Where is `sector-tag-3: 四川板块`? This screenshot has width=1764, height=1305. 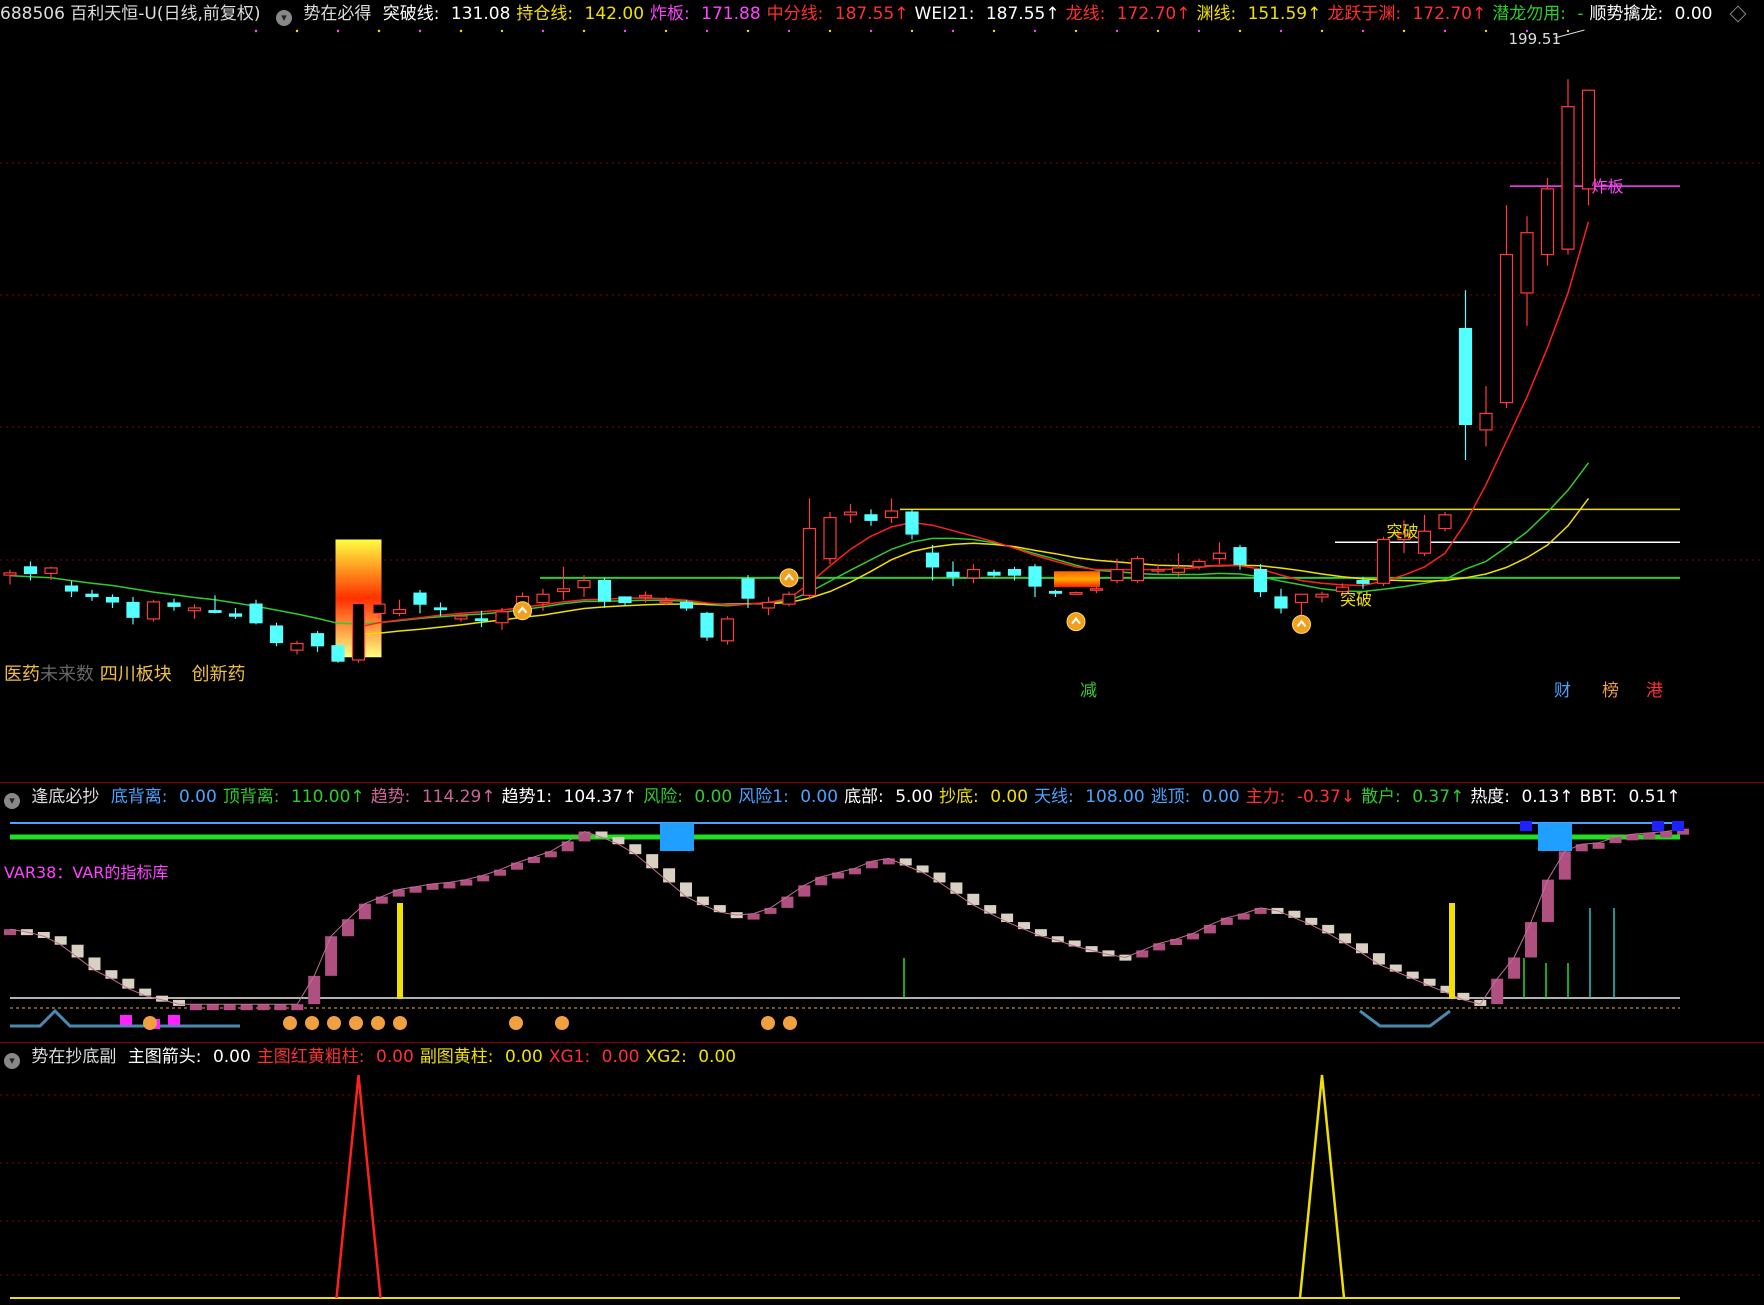 sector-tag-3: 四川板块 is located at coordinates (136, 674).